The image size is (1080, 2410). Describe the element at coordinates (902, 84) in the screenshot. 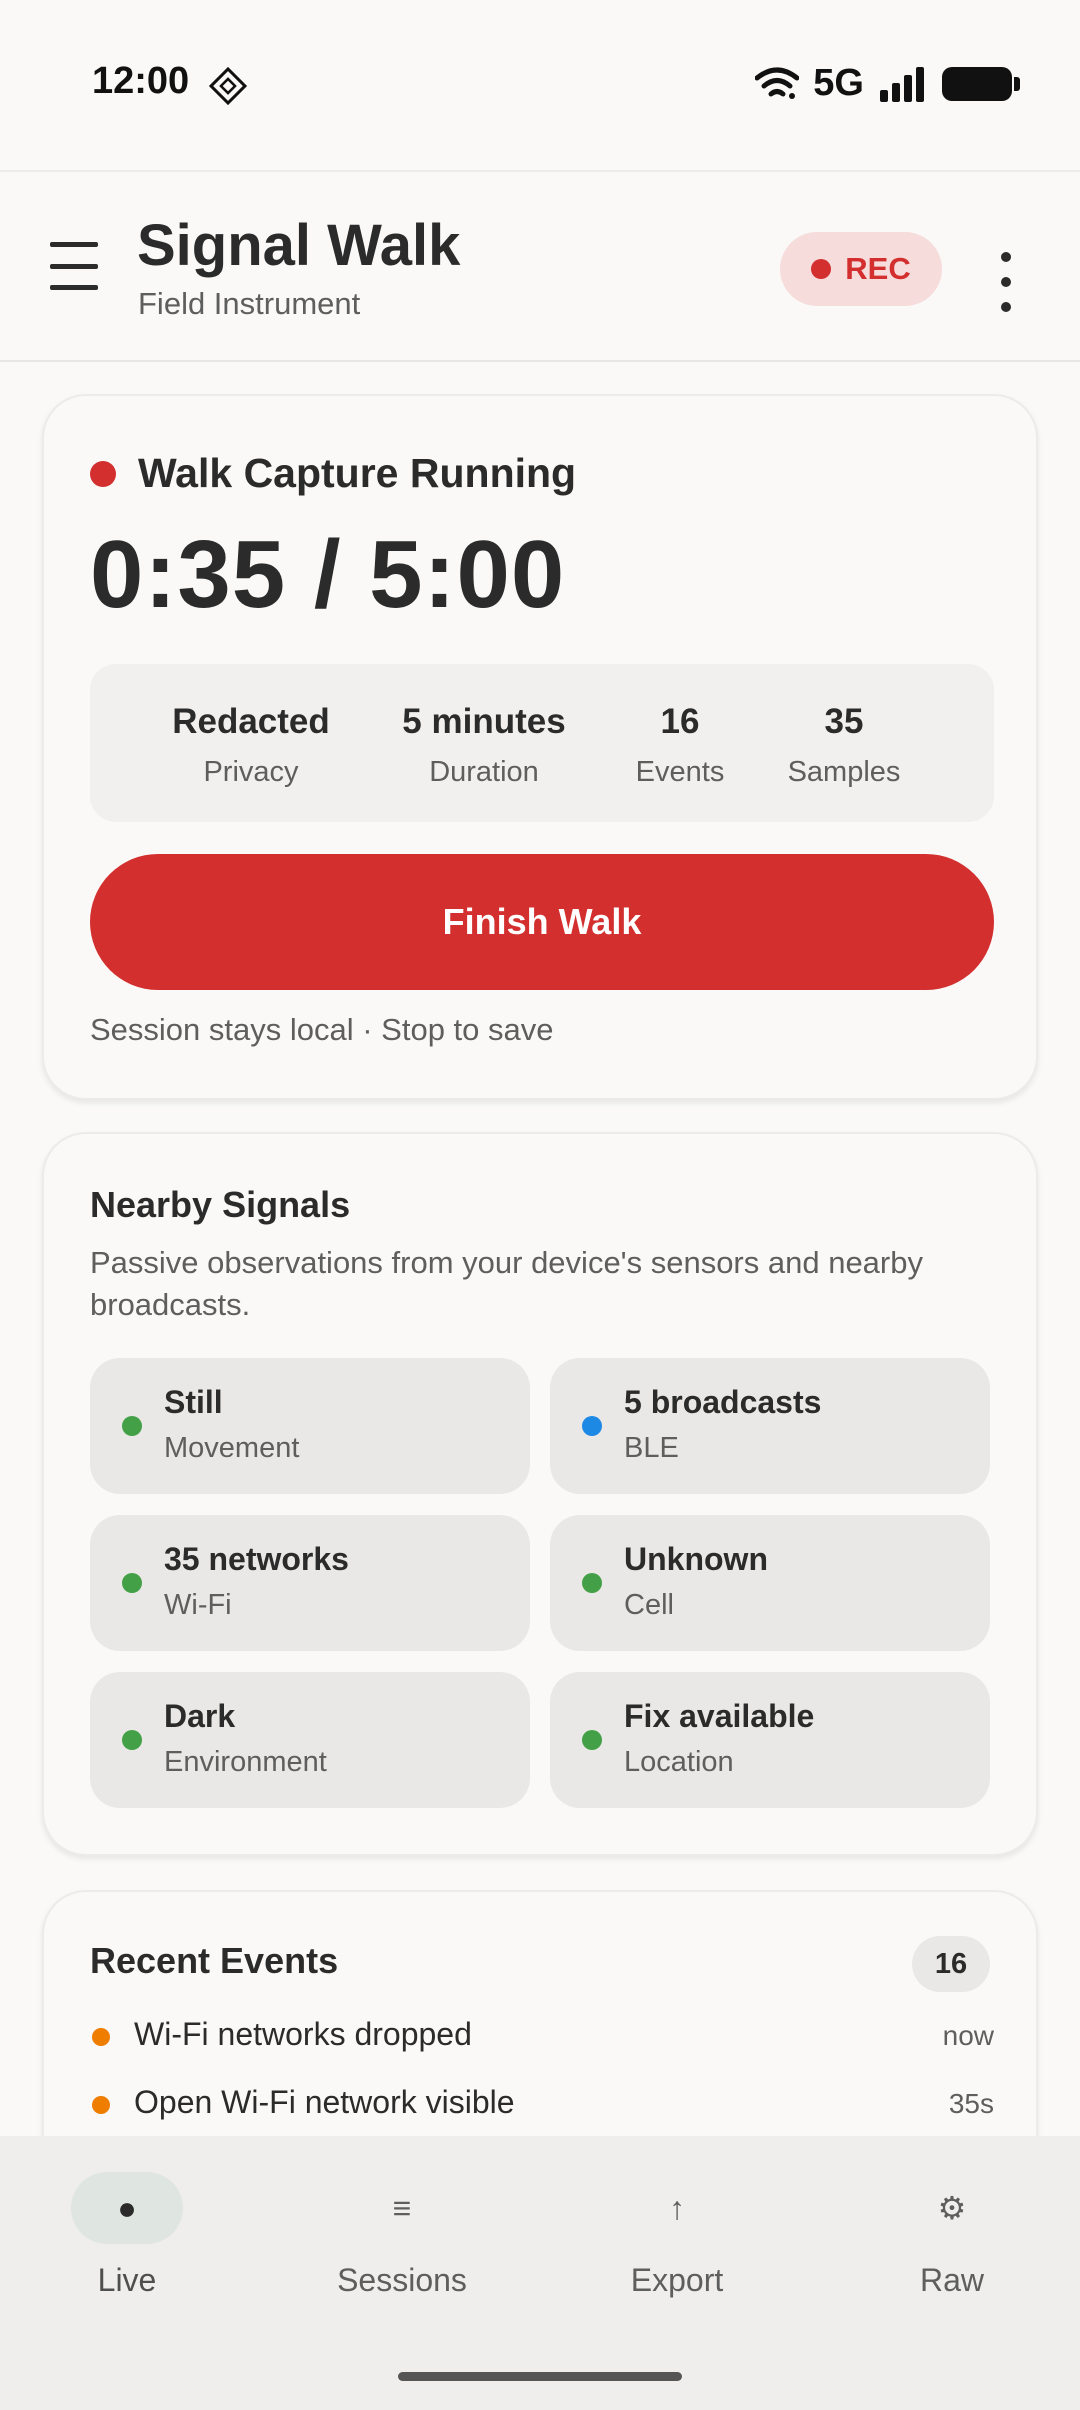

I see `signal-bars-icon` at that location.